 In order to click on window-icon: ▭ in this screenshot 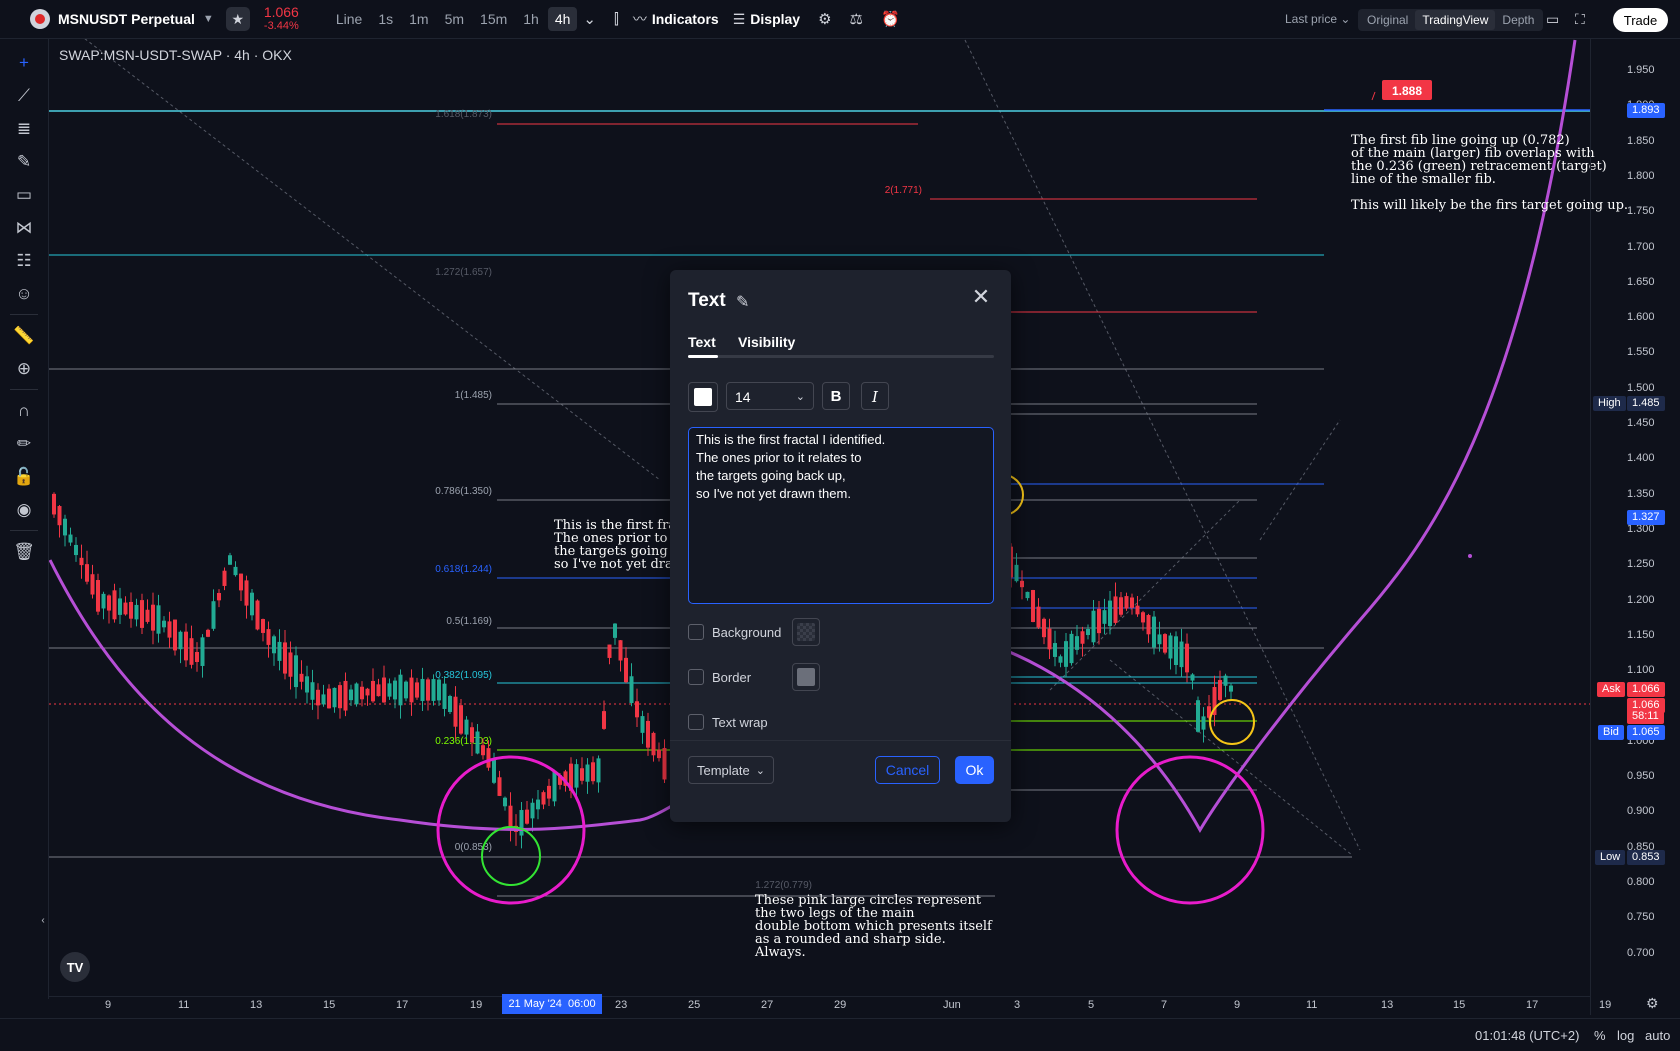, I will do `click(1552, 19)`.